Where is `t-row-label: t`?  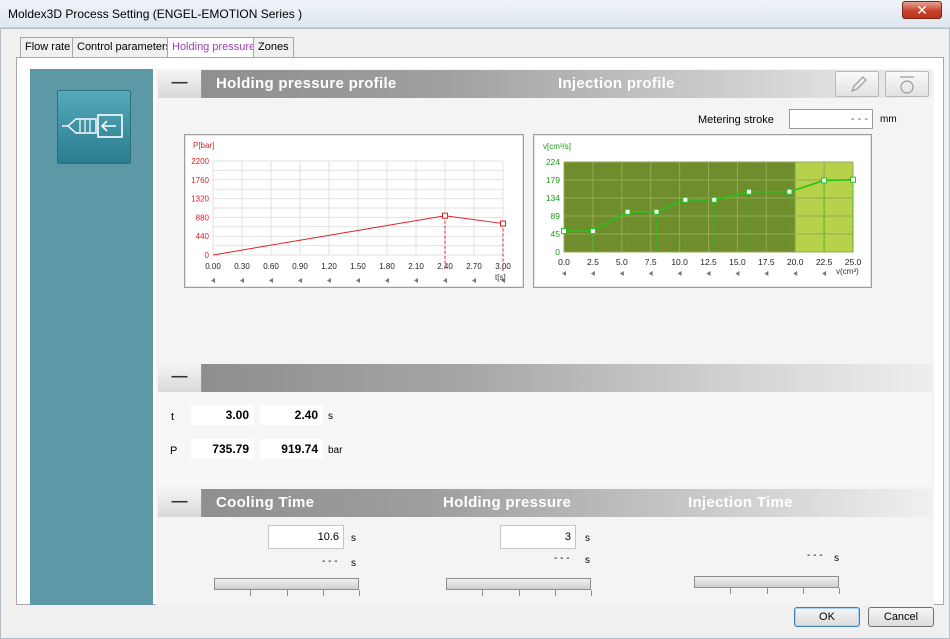
t-row-label: t is located at coordinates (173, 417).